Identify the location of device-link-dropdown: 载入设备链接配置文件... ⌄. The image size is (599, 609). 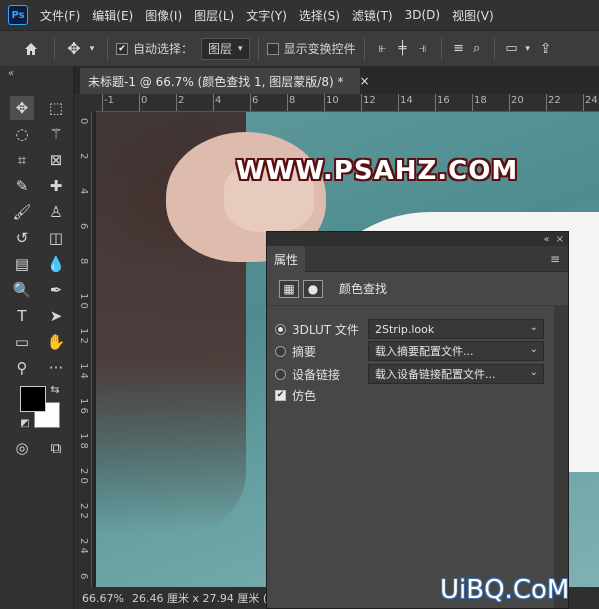
(456, 374).